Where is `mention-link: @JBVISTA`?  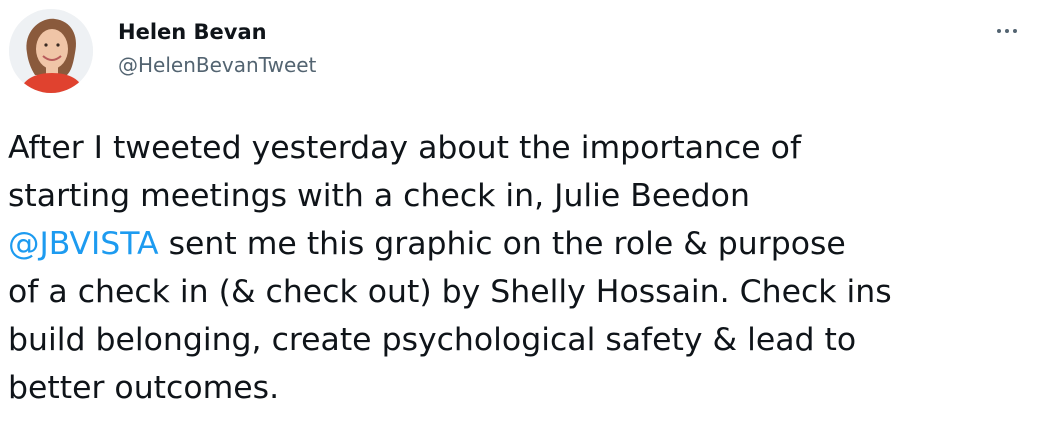
mention-link: @JBVISTA is located at coordinates (83, 244).